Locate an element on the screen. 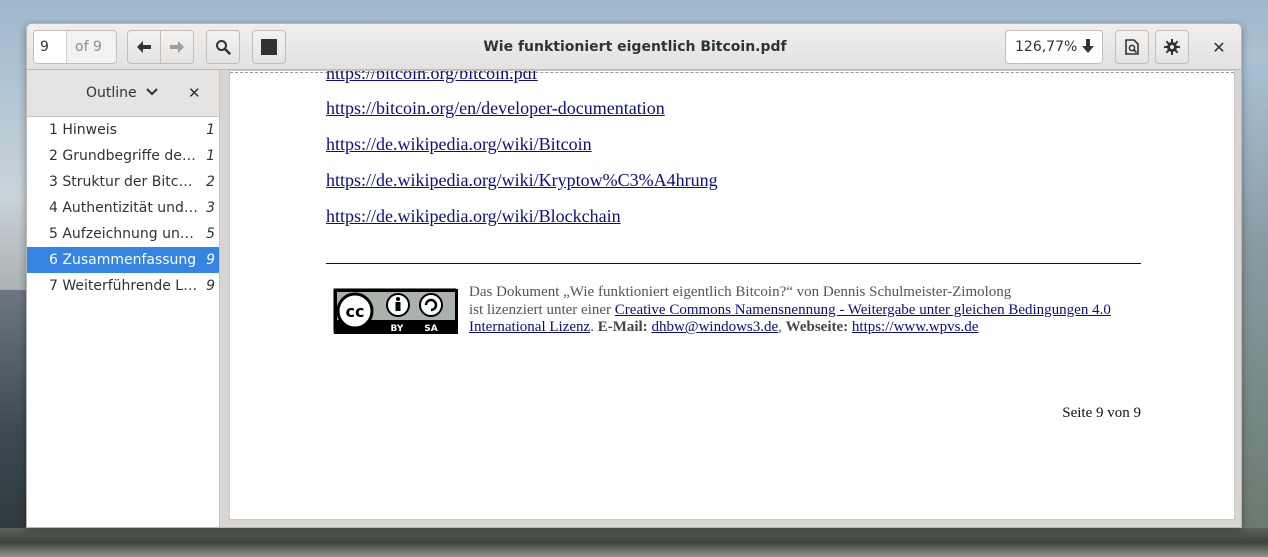  stop-icon is located at coordinates (269, 47).